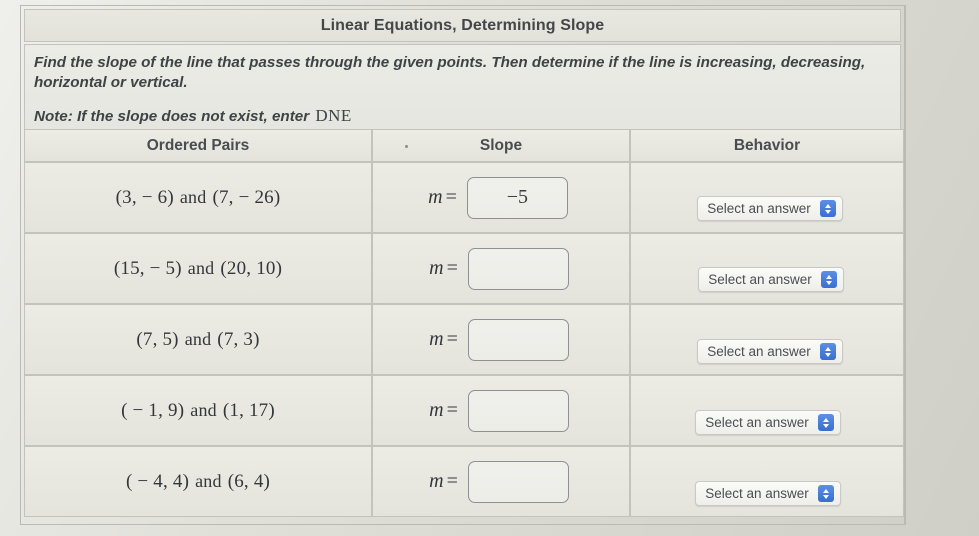 This screenshot has width=979, height=536. I want to click on column-header-slope-label: Slope, so click(501, 145).